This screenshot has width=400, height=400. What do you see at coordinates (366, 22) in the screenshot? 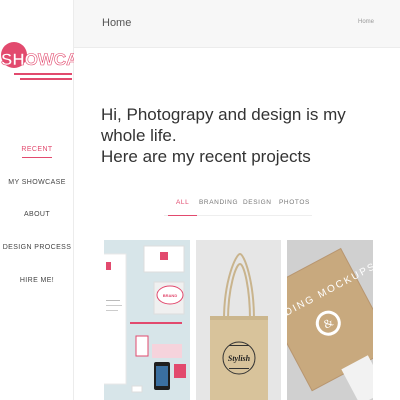
I see `breadcrumb: Home` at bounding box center [366, 22].